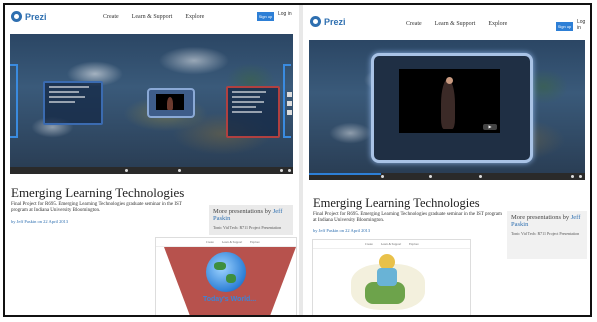  Describe the element at coordinates (226, 272) in the screenshot. I see `globe-icon` at that location.